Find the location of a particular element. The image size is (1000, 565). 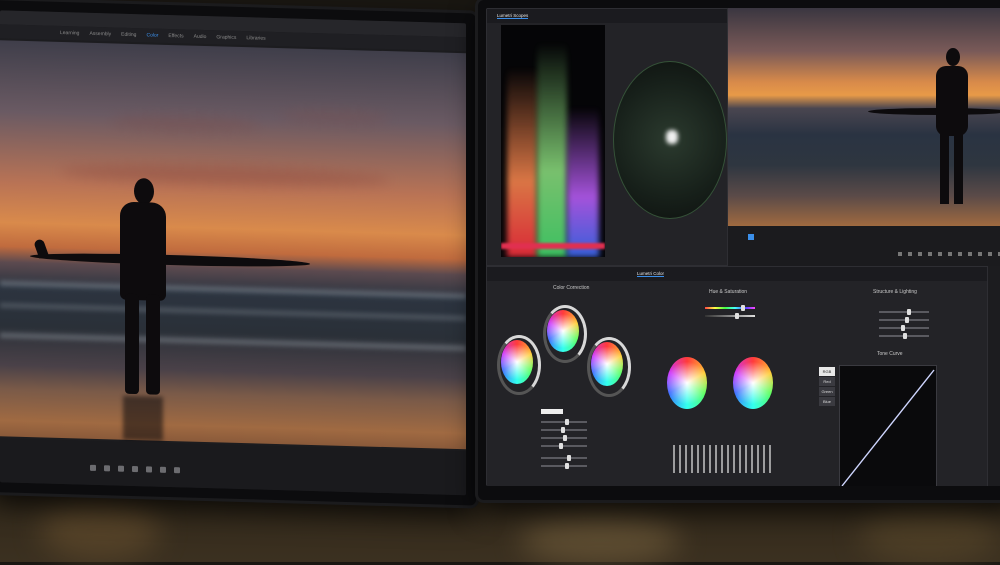

tab-effects: Effects is located at coordinates (175, 36).